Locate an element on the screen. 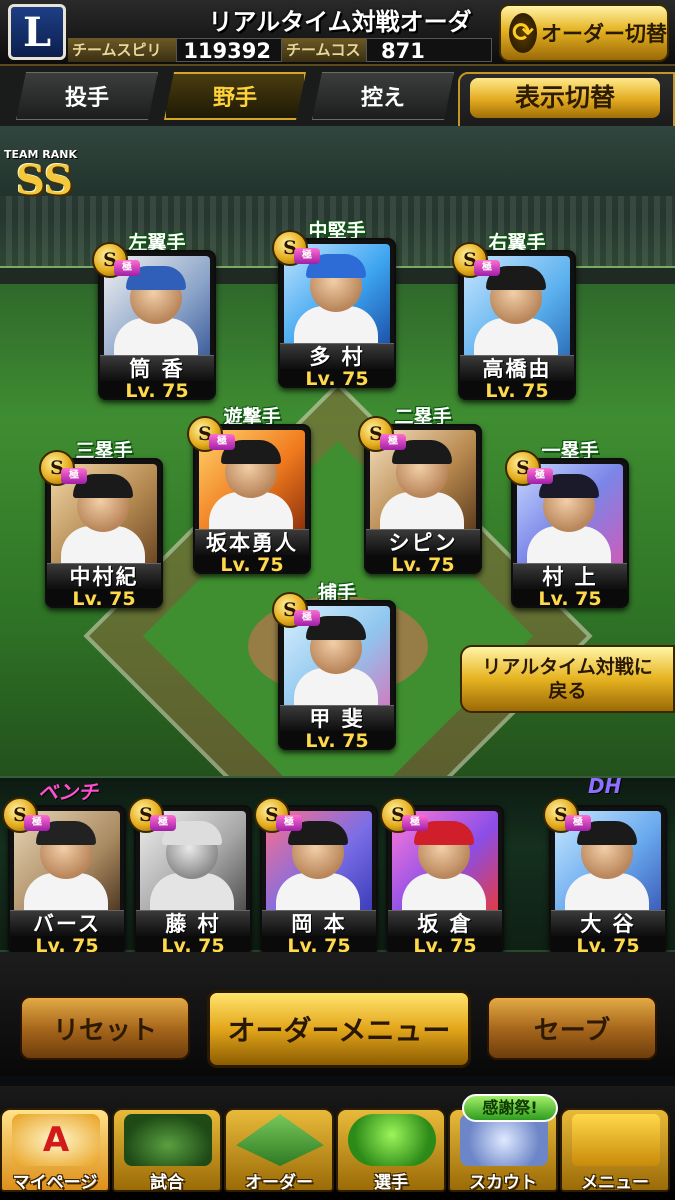  team-logo: L is located at coordinates (37, 32).